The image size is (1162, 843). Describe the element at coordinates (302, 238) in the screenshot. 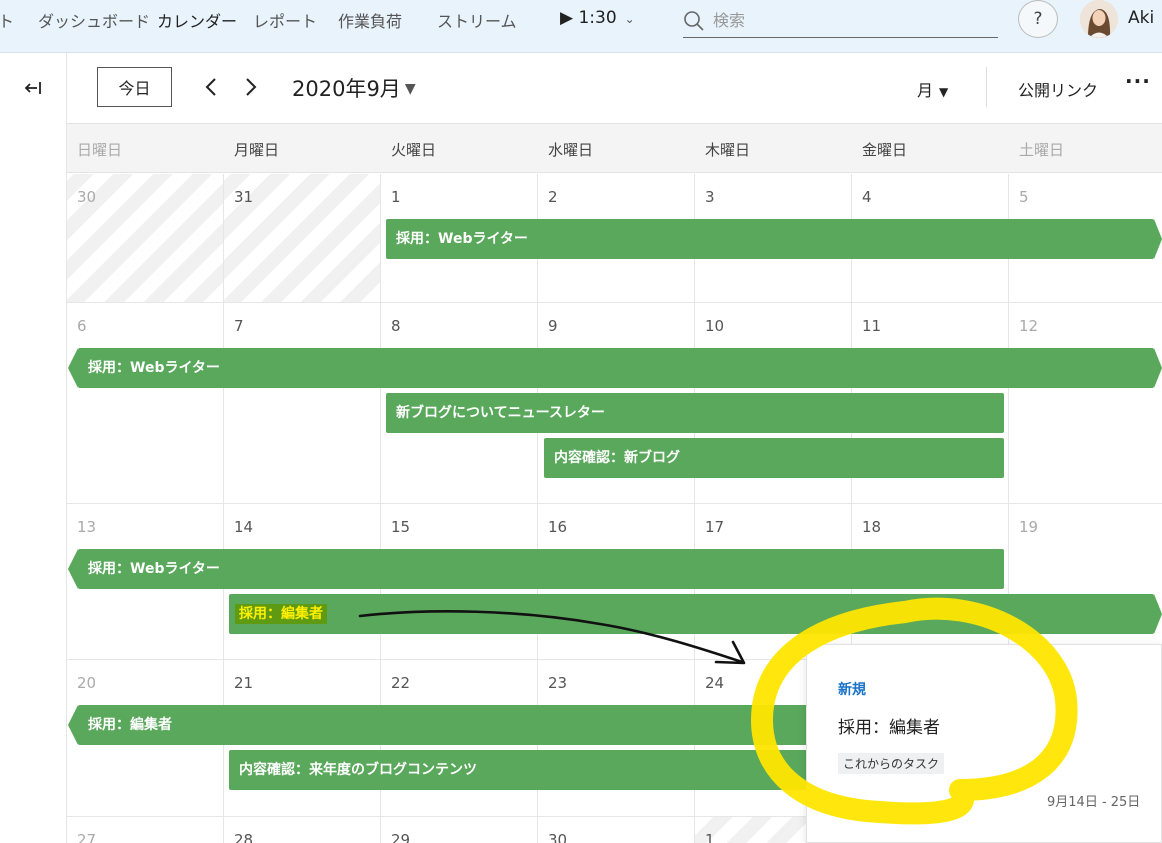

I see `day-cell: 31` at that location.